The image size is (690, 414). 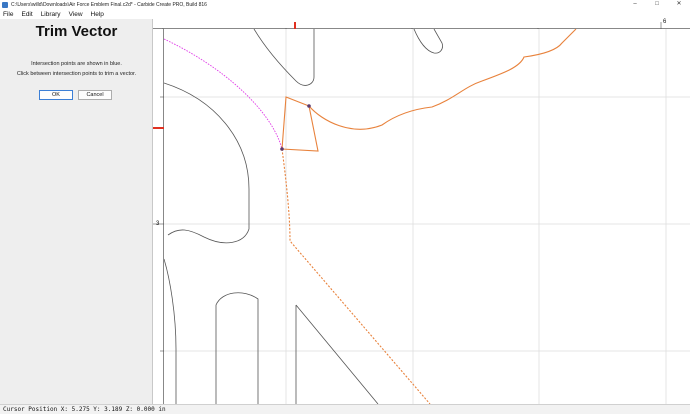 What do you see at coordinates (95, 95) in the screenshot?
I see `cancel-button: Cancel` at bounding box center [95, 95].